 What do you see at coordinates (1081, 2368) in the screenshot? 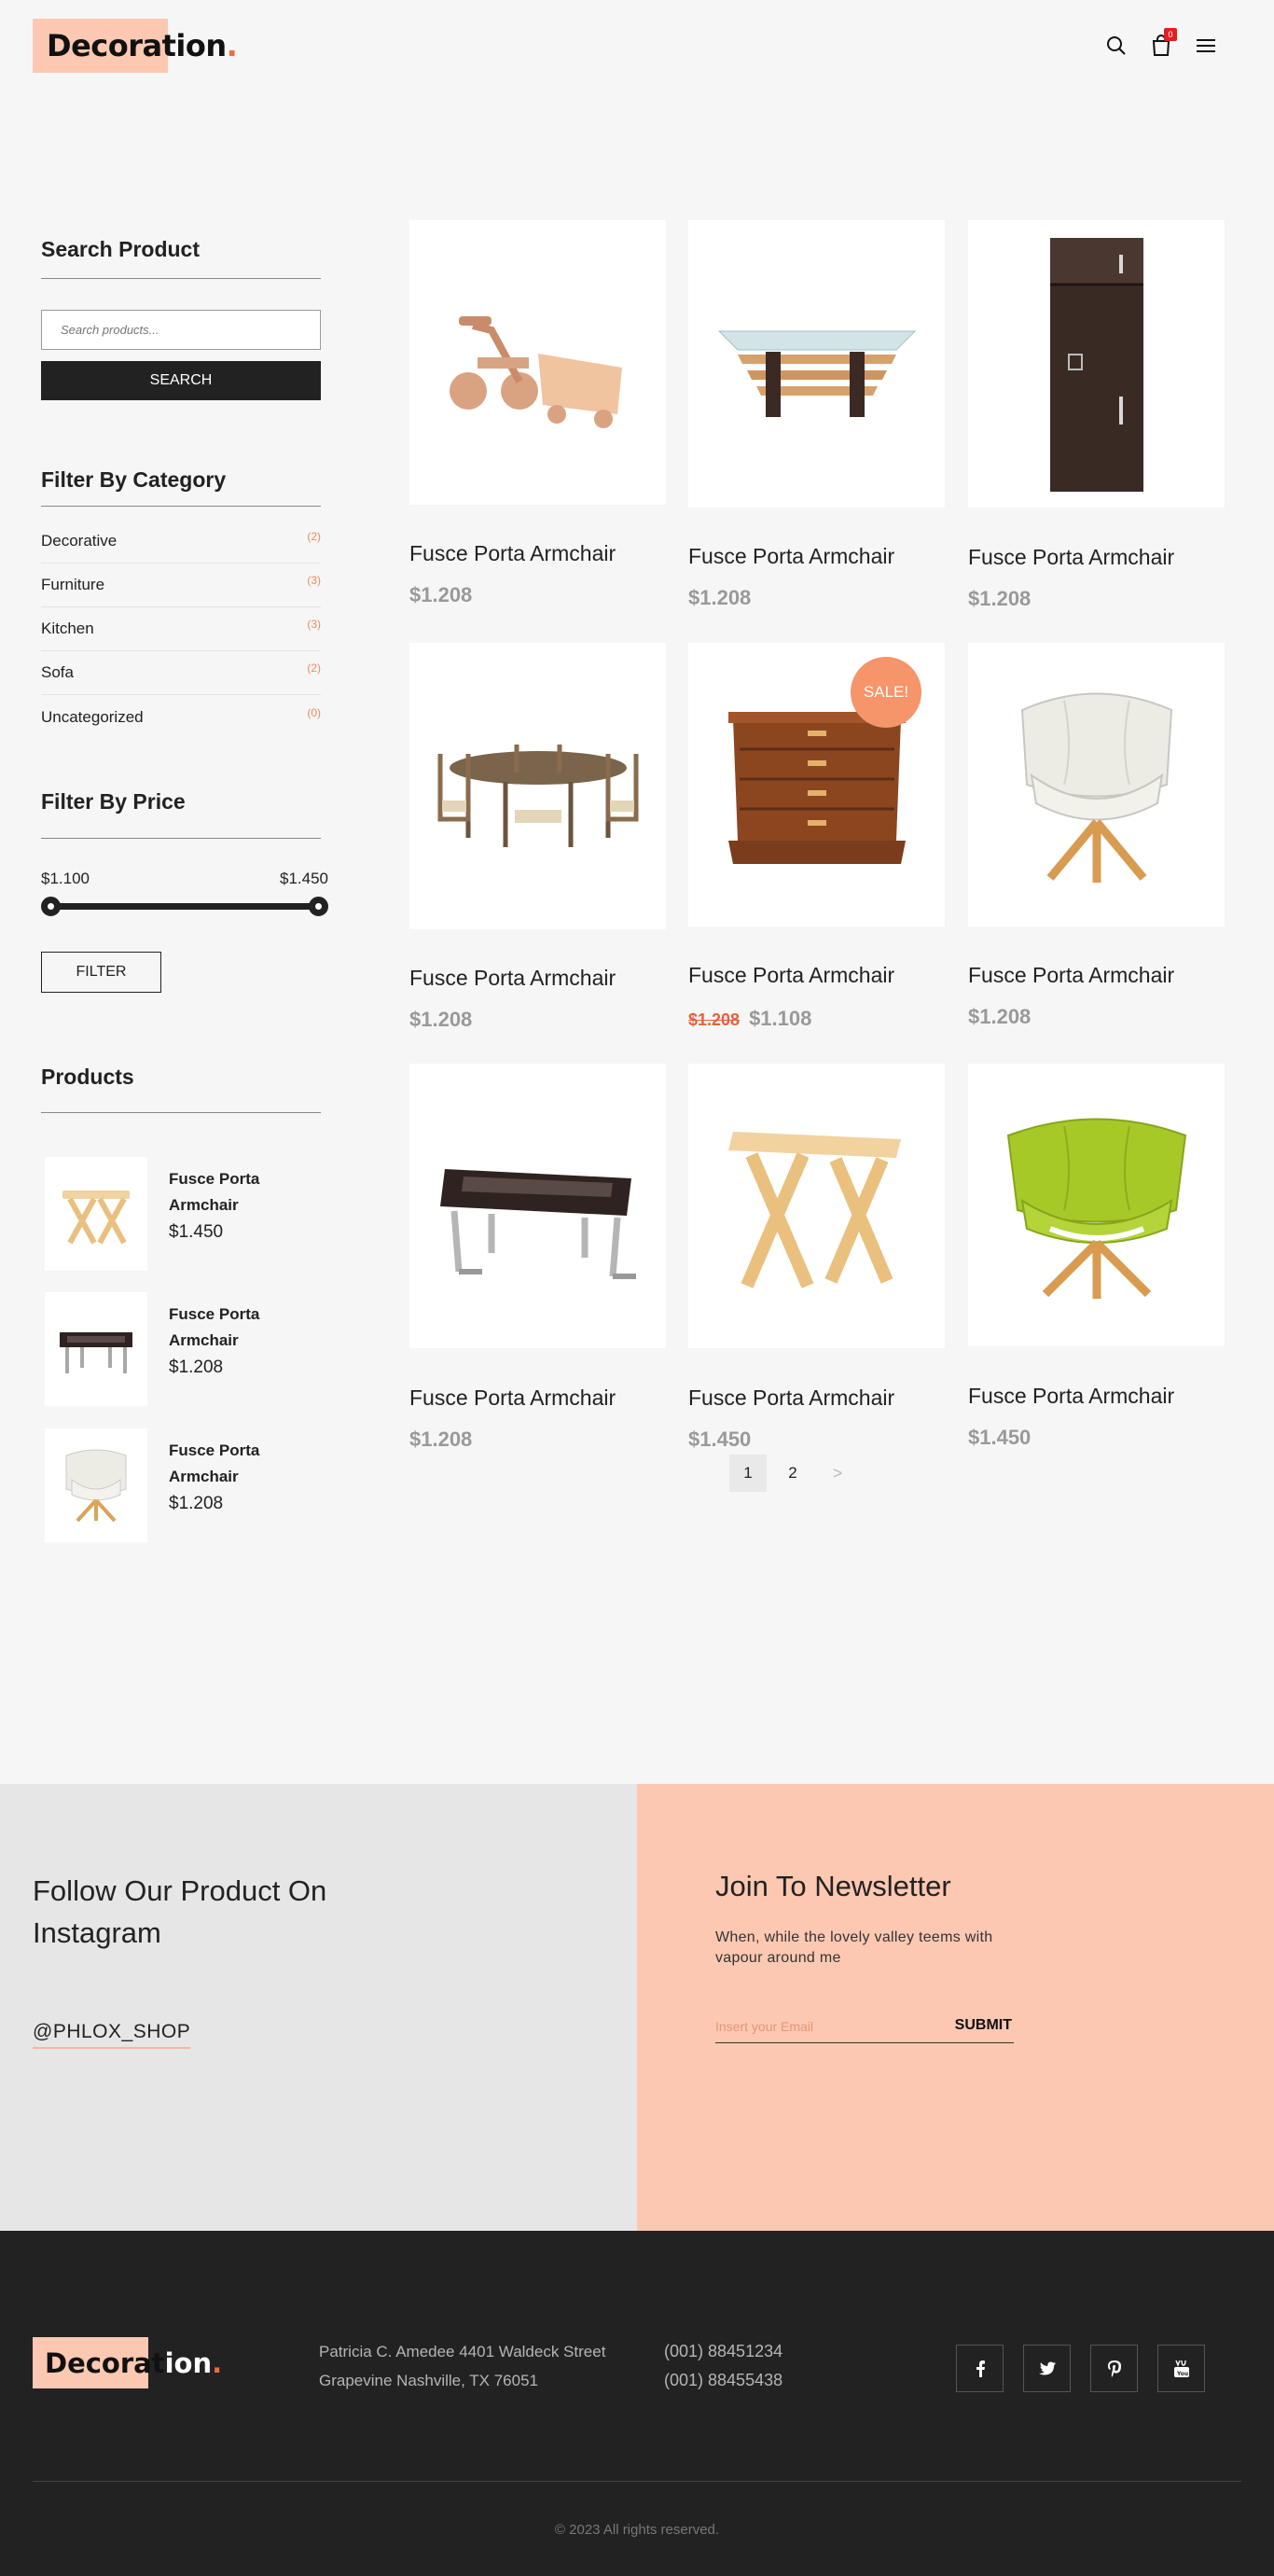
I see `social-links: You` at bounding box center [1081, 2368].